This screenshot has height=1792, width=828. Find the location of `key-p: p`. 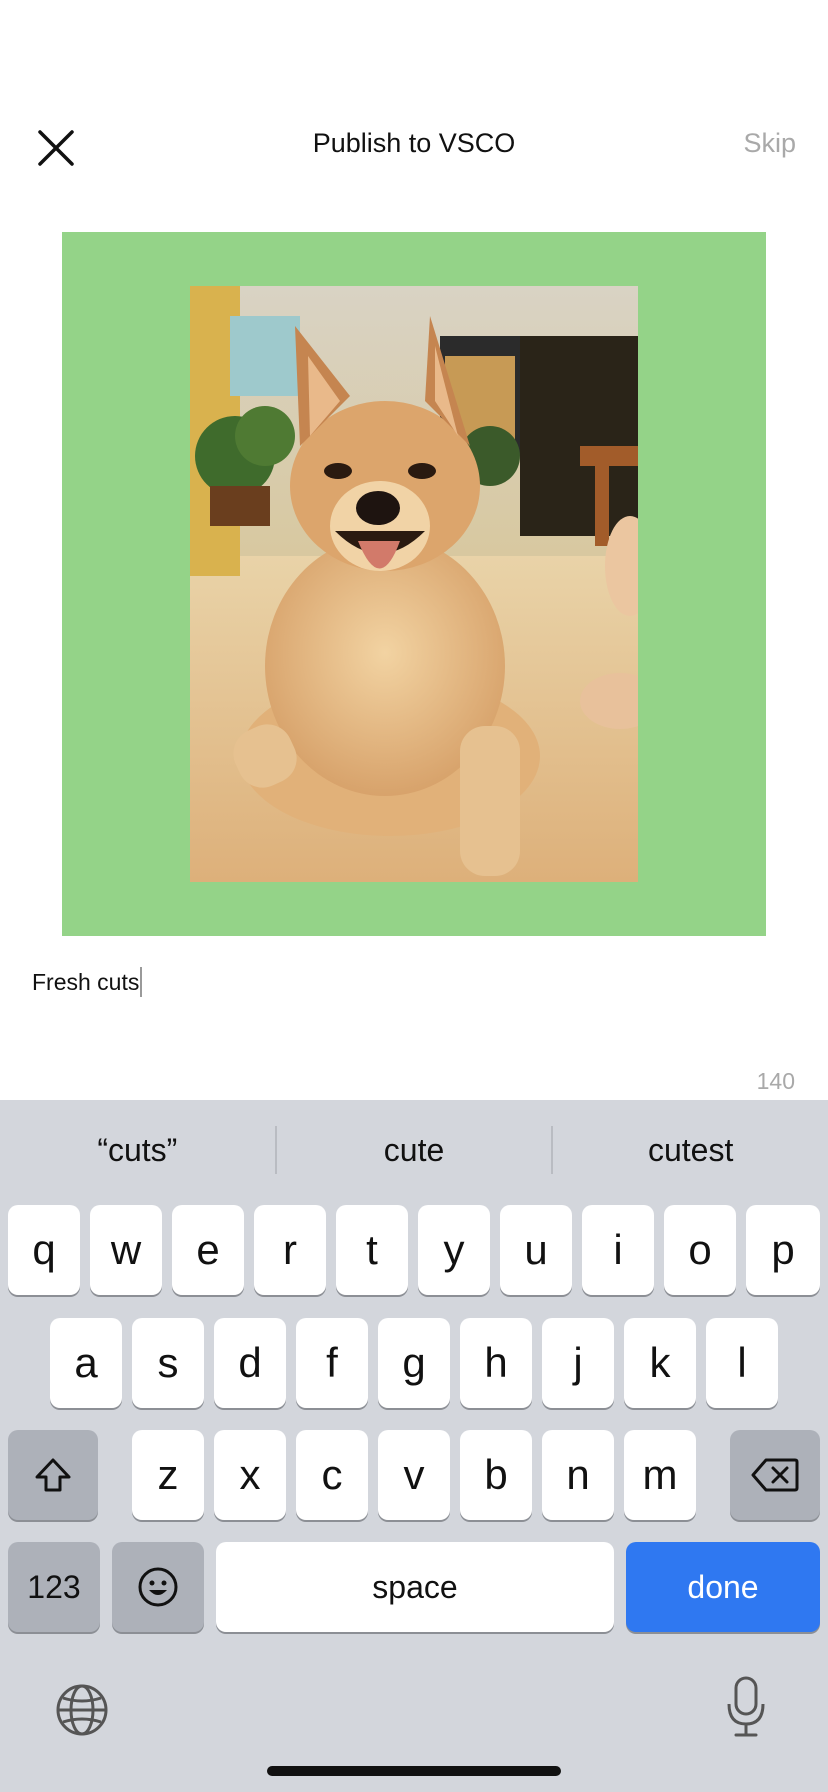

key-p: p is located at coordinates (783, 1250).